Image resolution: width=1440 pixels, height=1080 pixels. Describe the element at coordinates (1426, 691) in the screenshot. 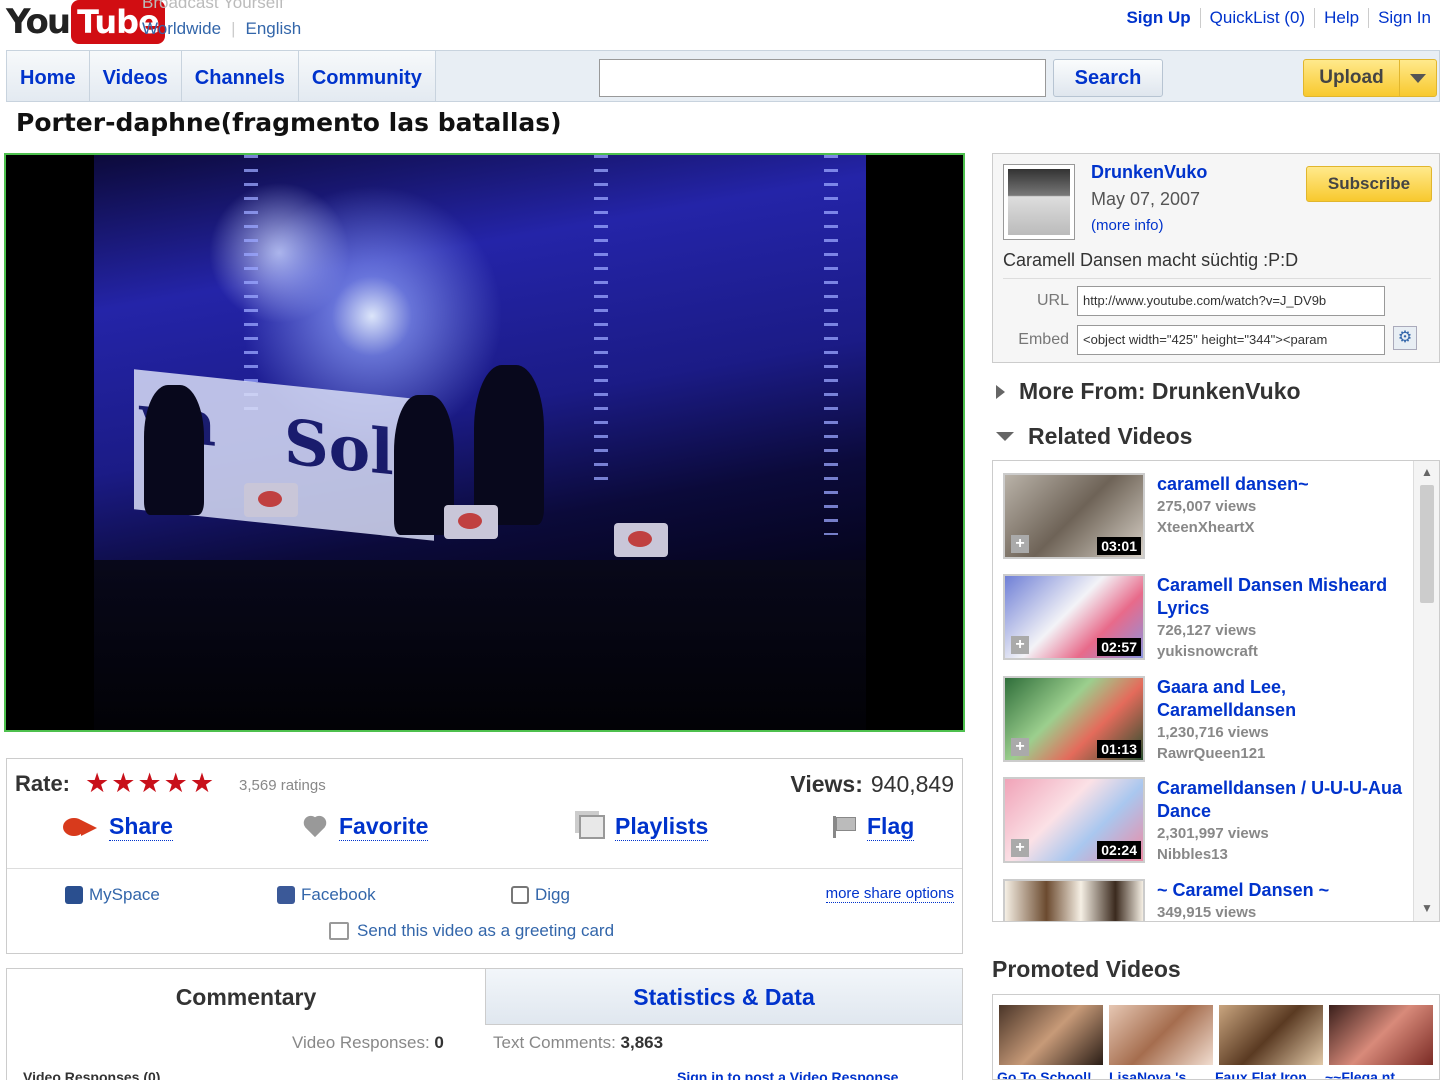

I see `related-scrollbar: ▲ ▼` at that location.